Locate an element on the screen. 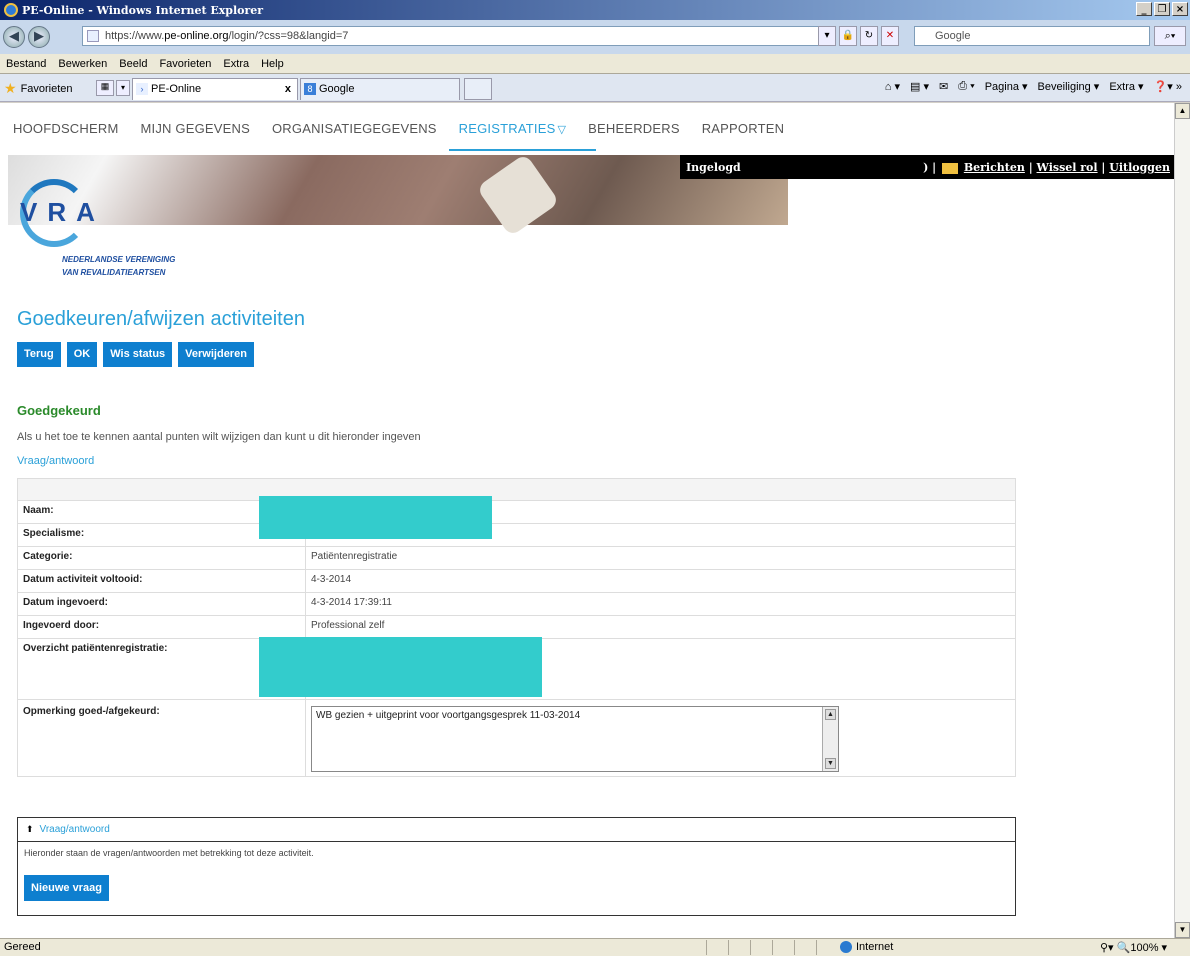 Image resolution: width=1190 pixels, height=956 pixels. menu-item-bewerken: Bewerken is located at coordinates (82, 64).